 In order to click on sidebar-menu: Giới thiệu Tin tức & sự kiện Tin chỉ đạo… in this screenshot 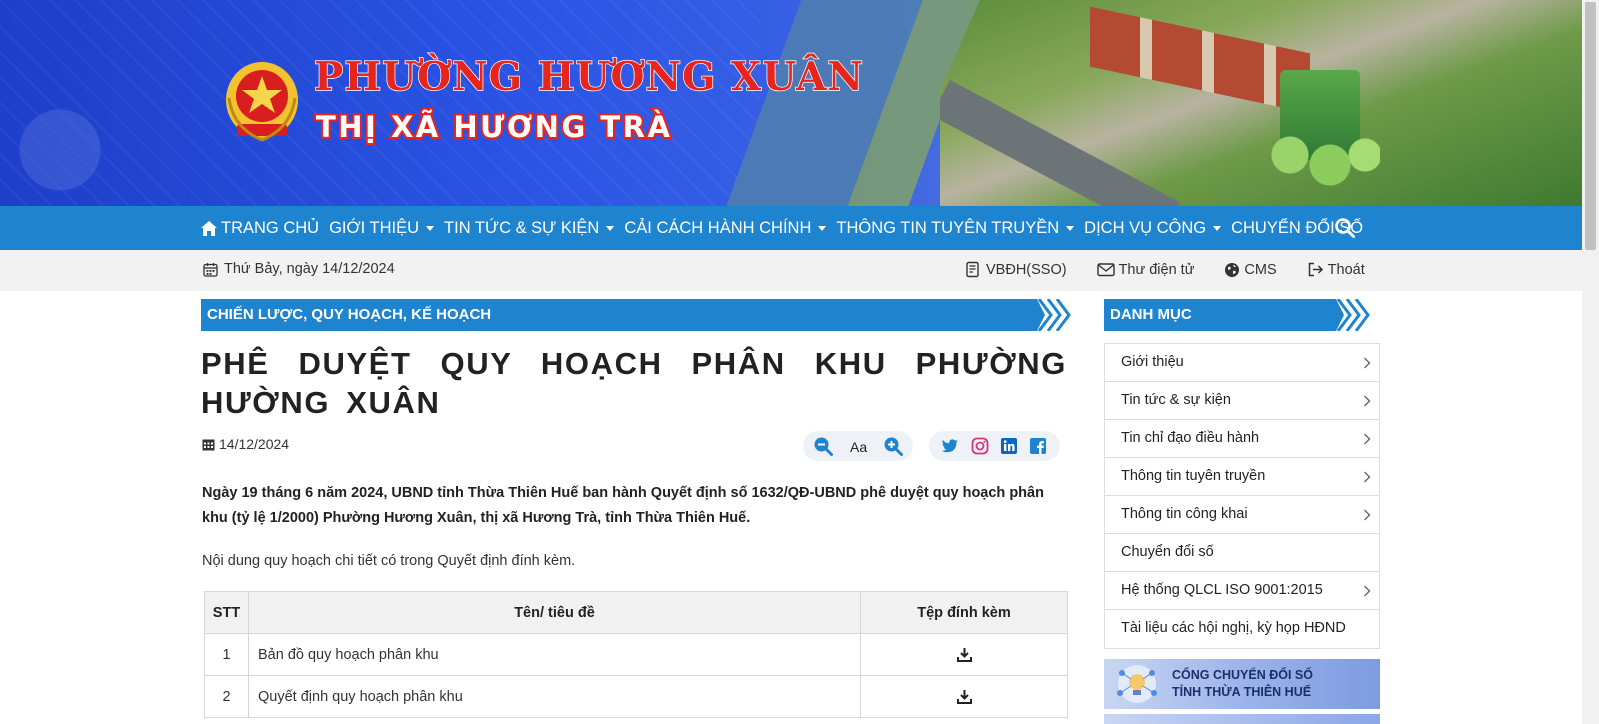, I will do `click(1242, 496)`.